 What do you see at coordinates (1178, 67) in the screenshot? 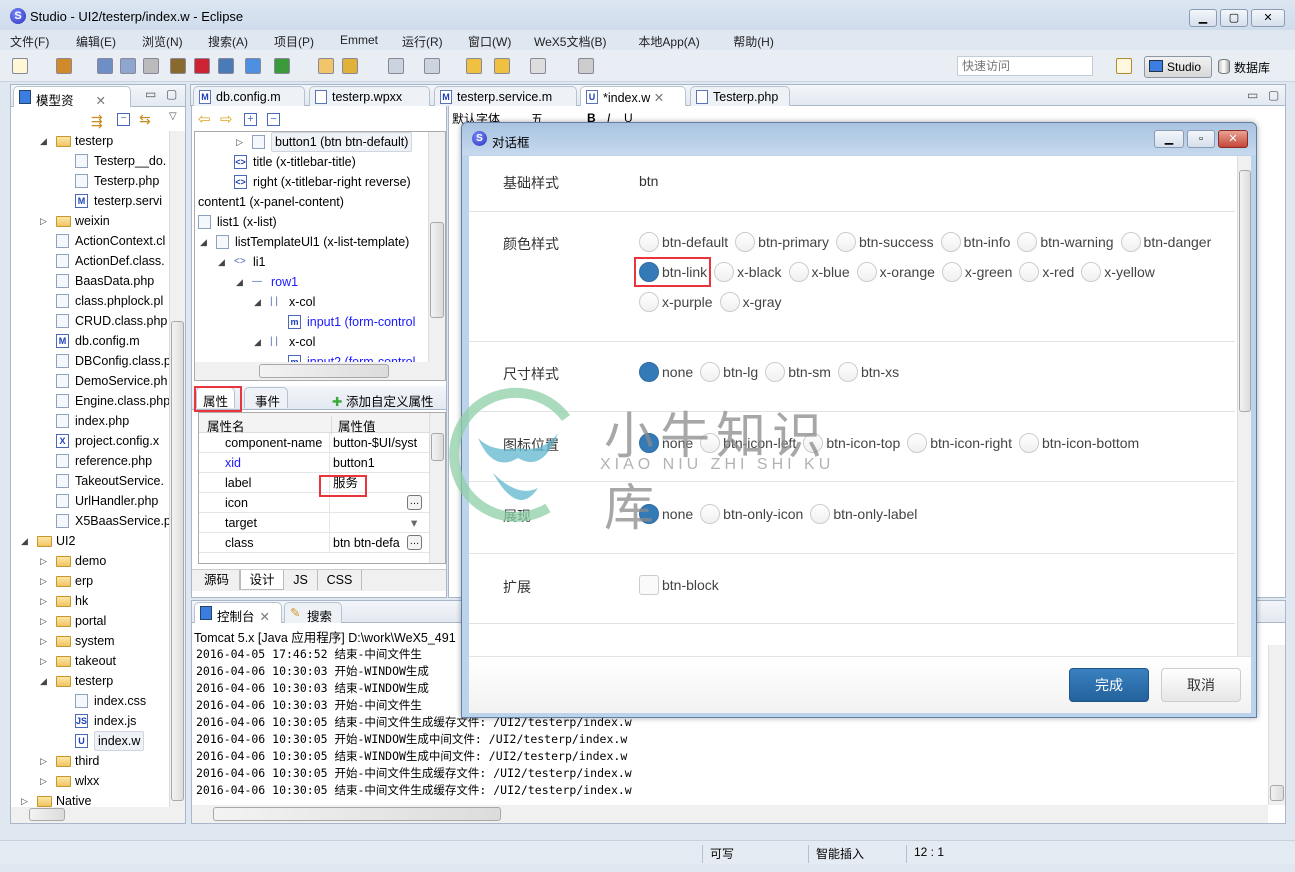
I see `studio-perspective-button: Studio` at bounding box center [1178, 67].